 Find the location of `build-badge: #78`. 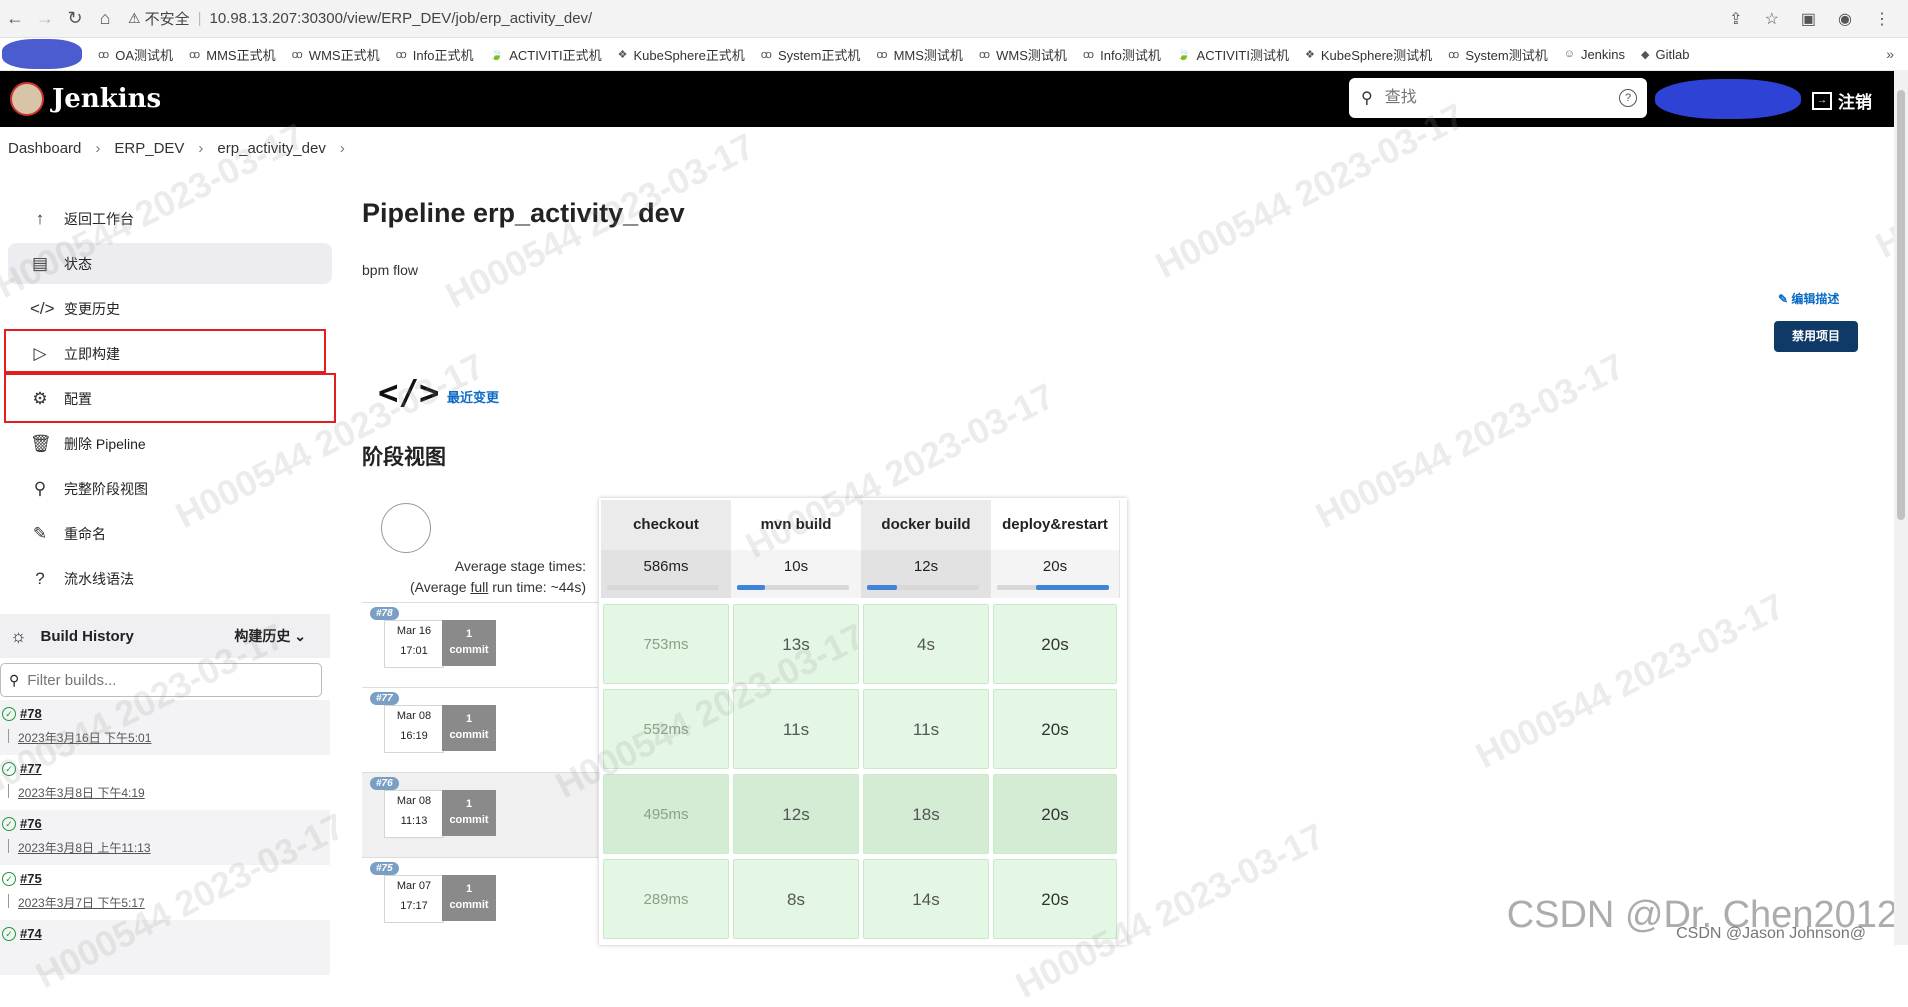

build-badge: #78 is located at coordinates (384, 613).